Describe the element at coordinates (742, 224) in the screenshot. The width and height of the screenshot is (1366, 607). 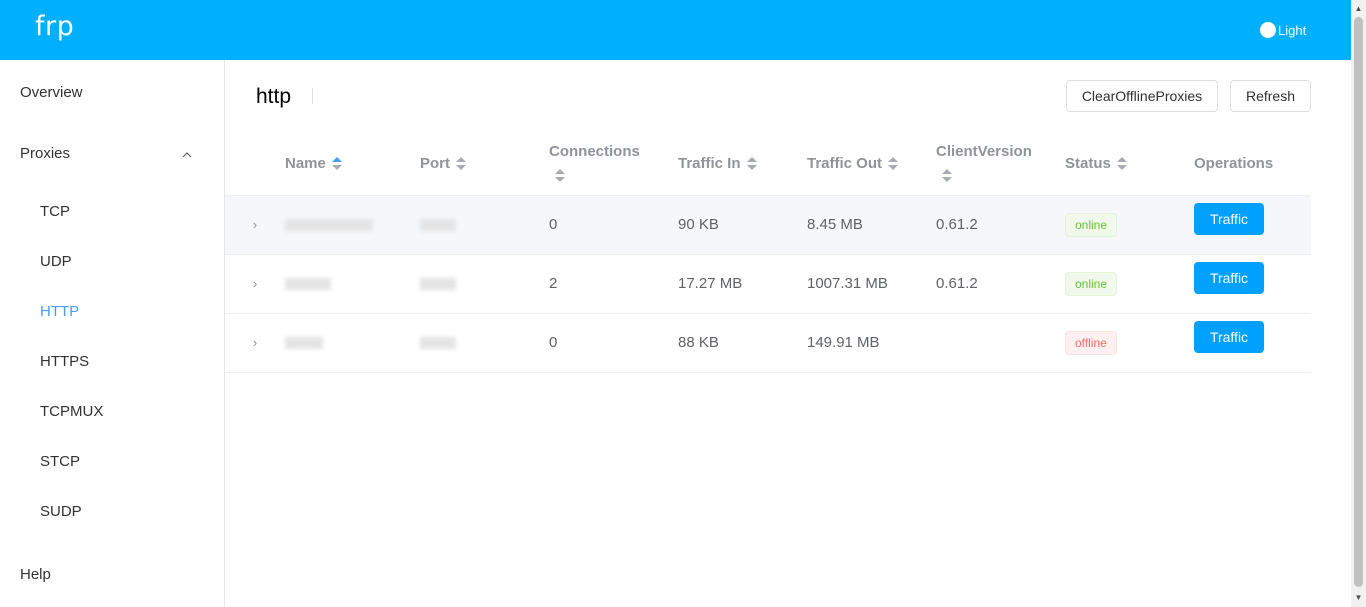
I see `traffic-in-cell: 90 KB` at that location.